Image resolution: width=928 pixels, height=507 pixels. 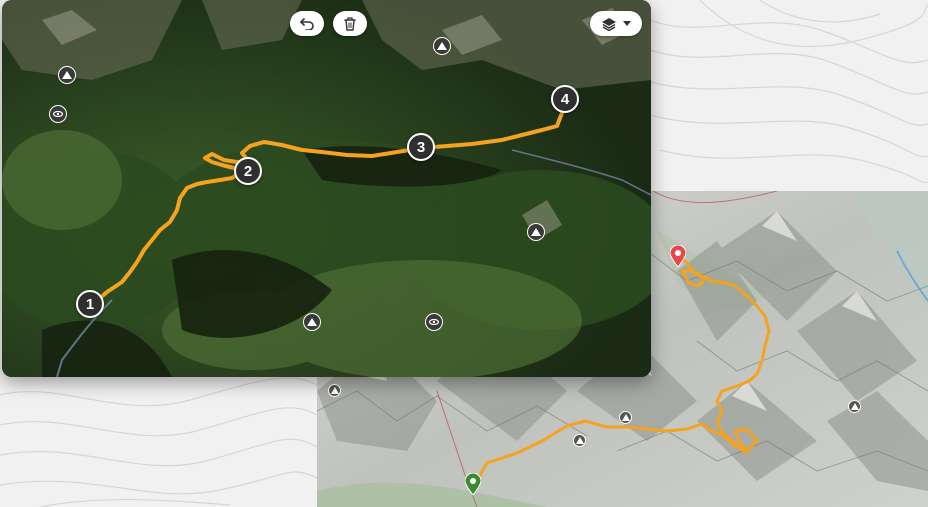 I want to click on undo-button, so click(x=307, y=23).